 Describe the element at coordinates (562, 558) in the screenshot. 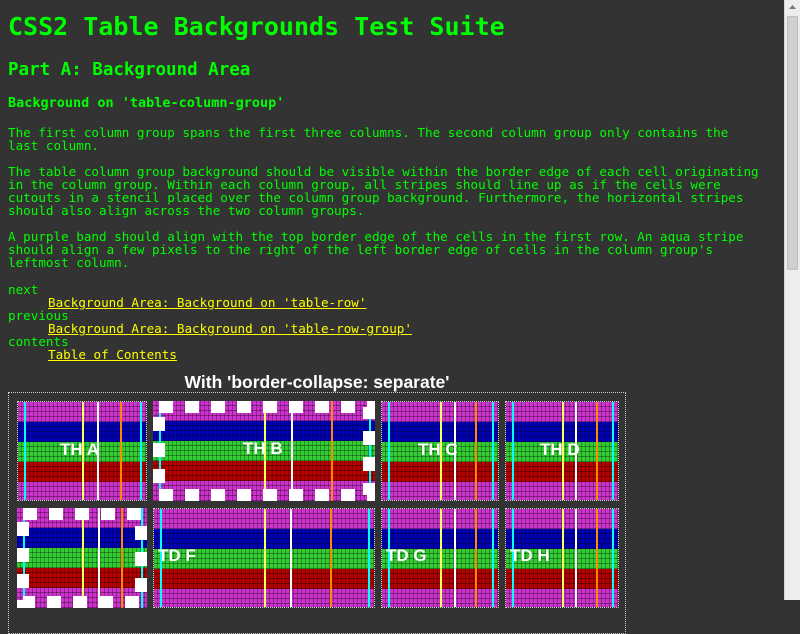

I see `cell-td-h: TD H` at that location.